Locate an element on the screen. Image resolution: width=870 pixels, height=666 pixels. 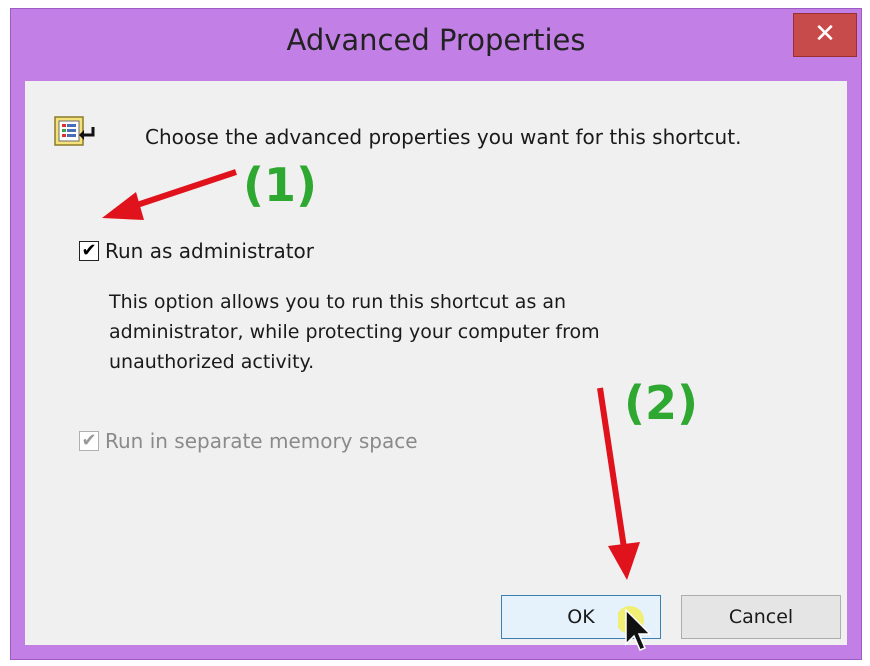
mouse-cursor-icon is located at coordinates (635, 628).